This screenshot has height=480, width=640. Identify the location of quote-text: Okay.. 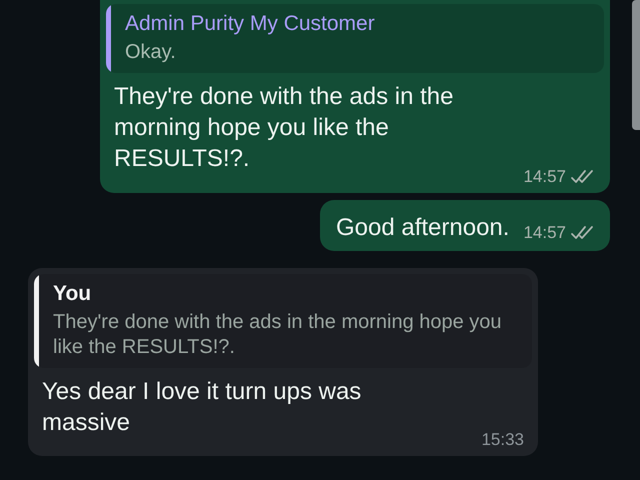
(151, 52).